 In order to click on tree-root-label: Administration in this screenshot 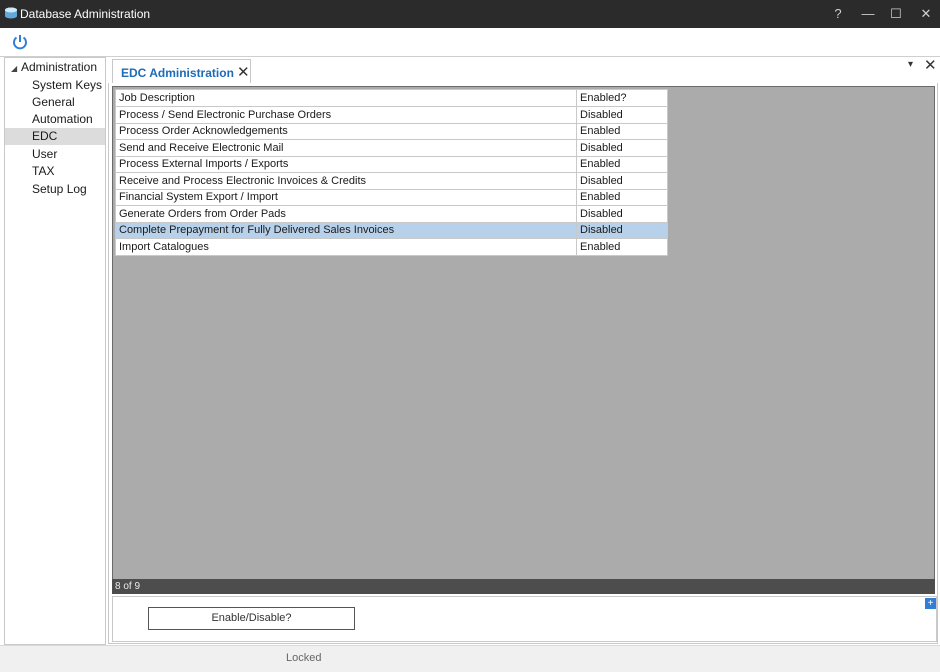, I will do `click(59, 67)`.